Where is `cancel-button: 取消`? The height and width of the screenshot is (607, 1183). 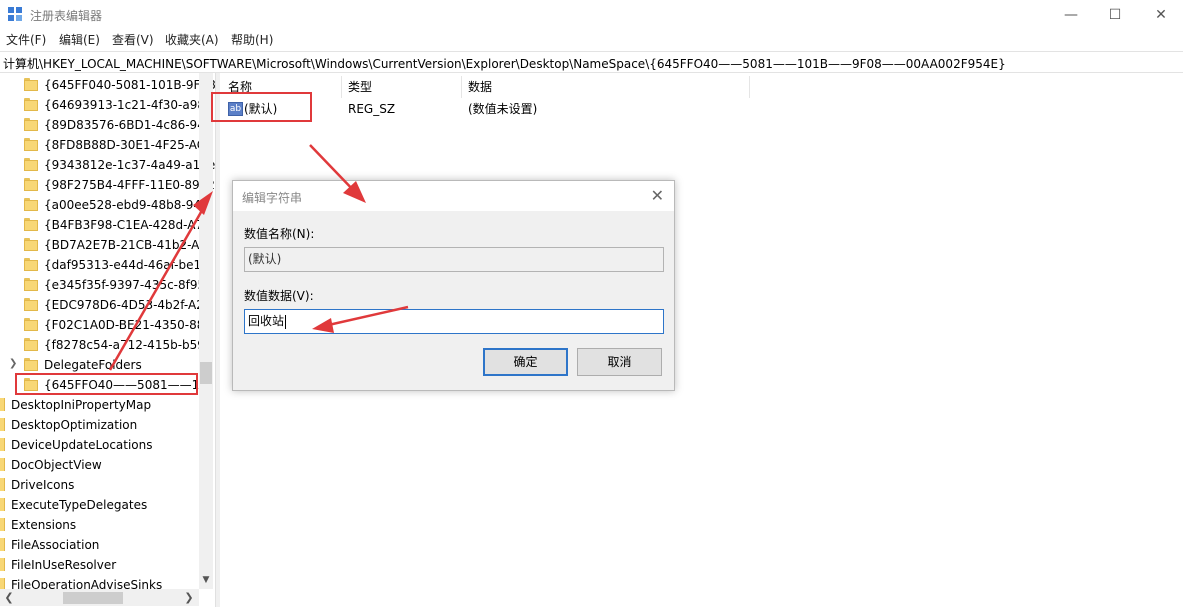
cancel-button: 取消 is located at coordinates (619, 362).